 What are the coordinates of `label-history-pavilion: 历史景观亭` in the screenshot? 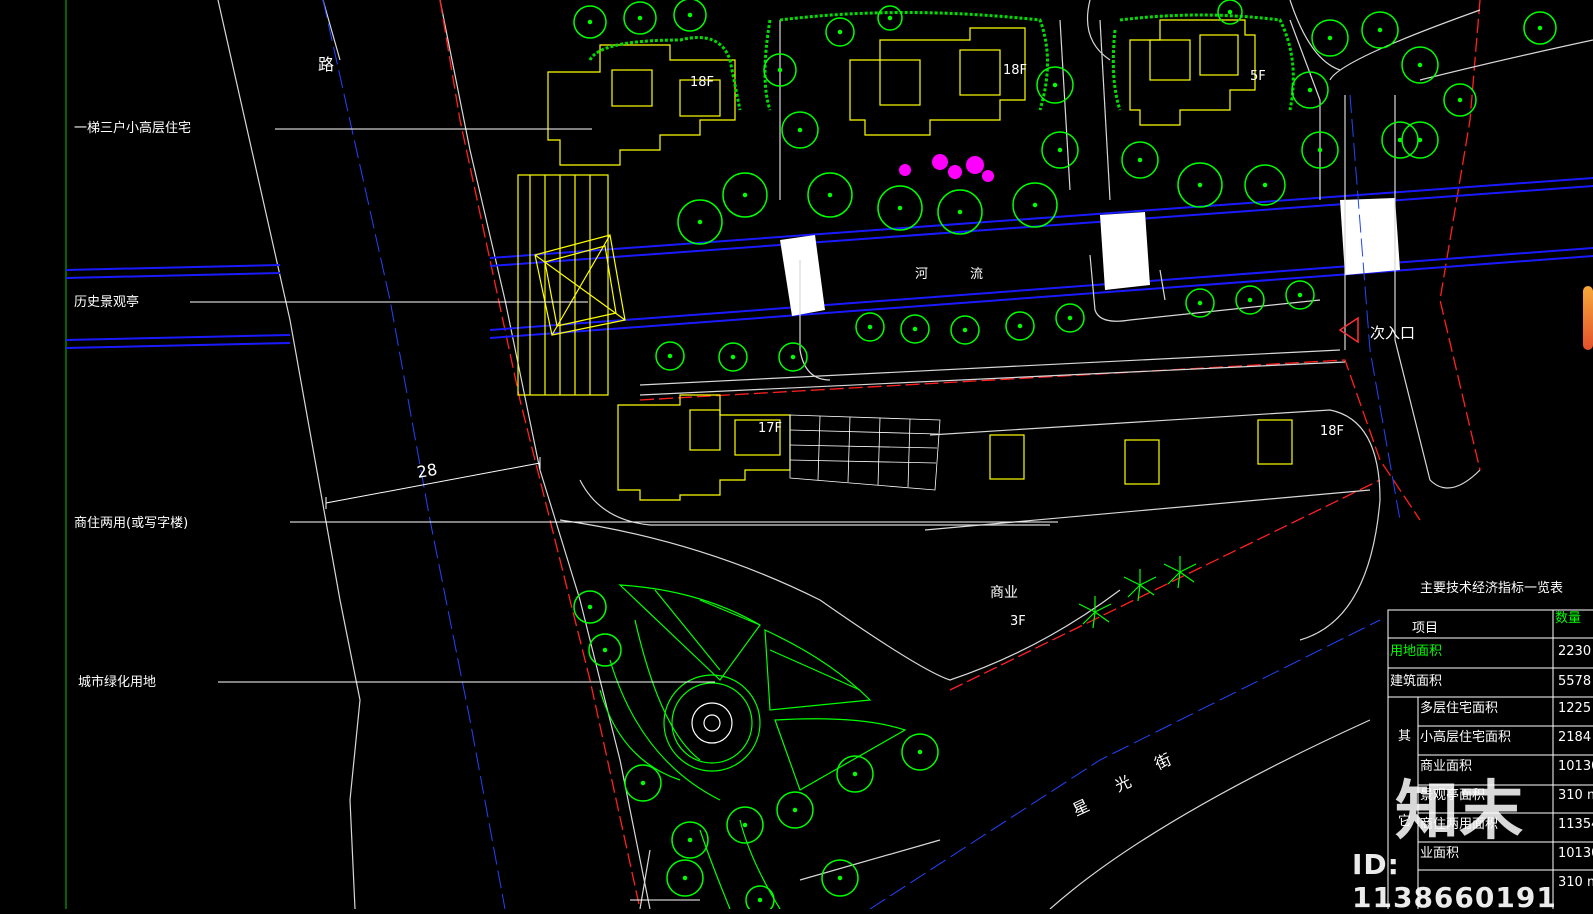 It's located at (106, 302).